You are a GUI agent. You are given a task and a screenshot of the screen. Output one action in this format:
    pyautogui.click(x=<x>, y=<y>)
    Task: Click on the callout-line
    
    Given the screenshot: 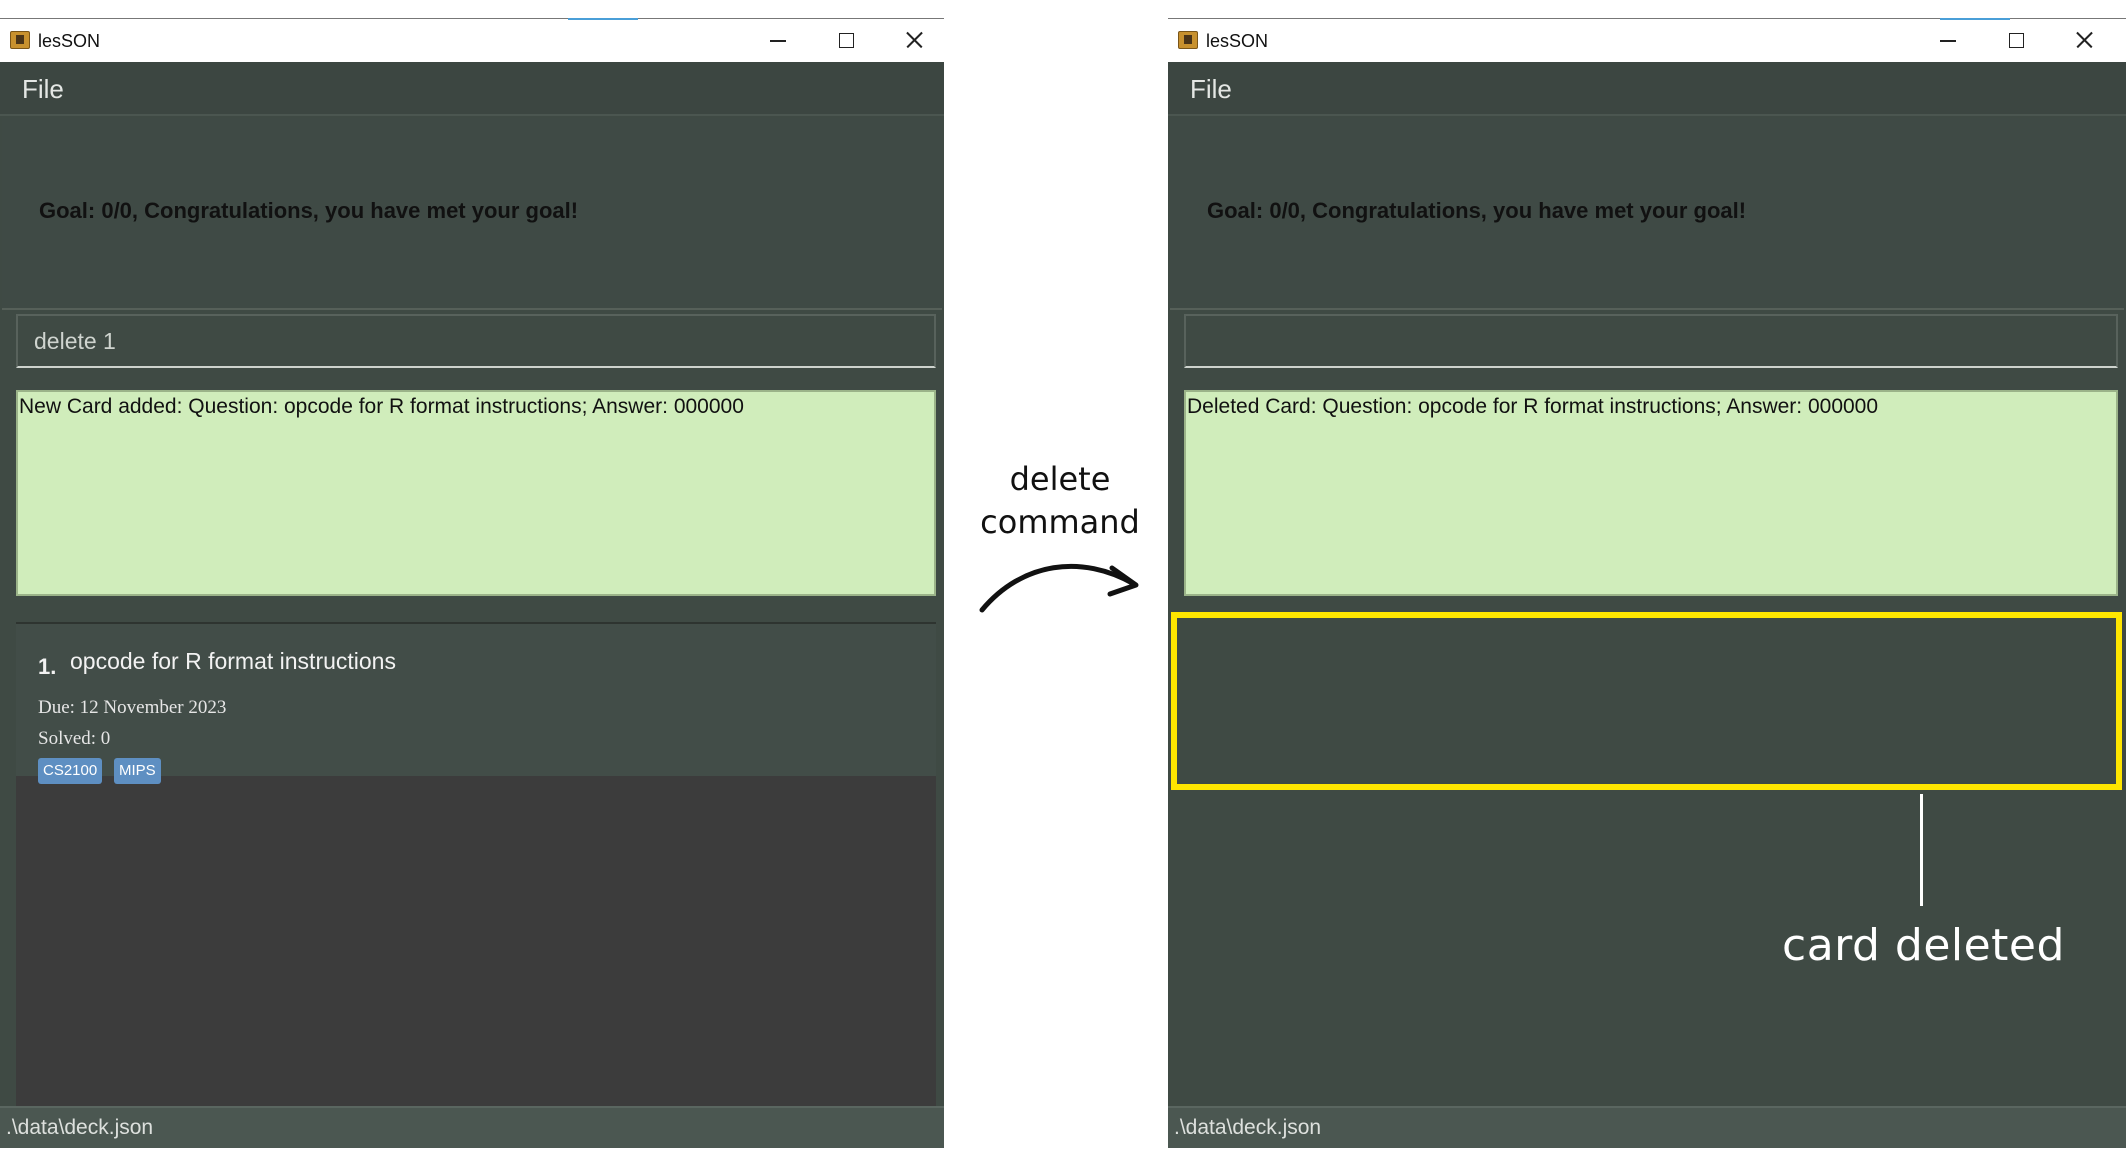 What is the action you would take?
    pyautogui.click(x=1921, y=850)
    